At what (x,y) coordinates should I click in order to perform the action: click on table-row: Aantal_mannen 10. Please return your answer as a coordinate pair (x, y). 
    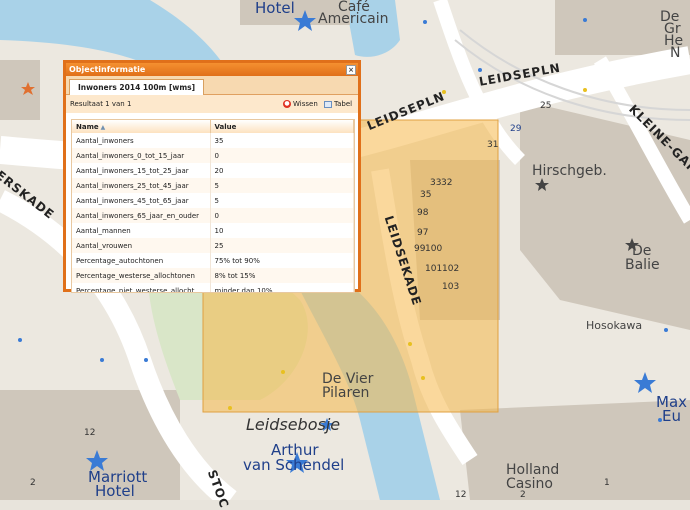
    Looking at the image, I should click on (213, 230).